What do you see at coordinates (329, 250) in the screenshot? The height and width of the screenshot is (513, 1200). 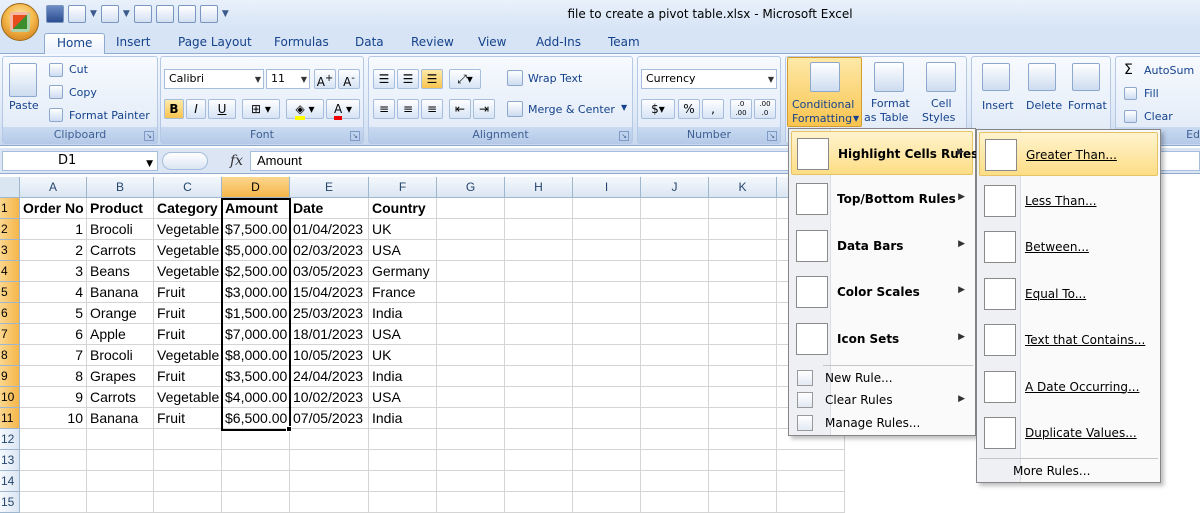 I see `table-cell: 02/03/2023` at bounding box center [329, 250].